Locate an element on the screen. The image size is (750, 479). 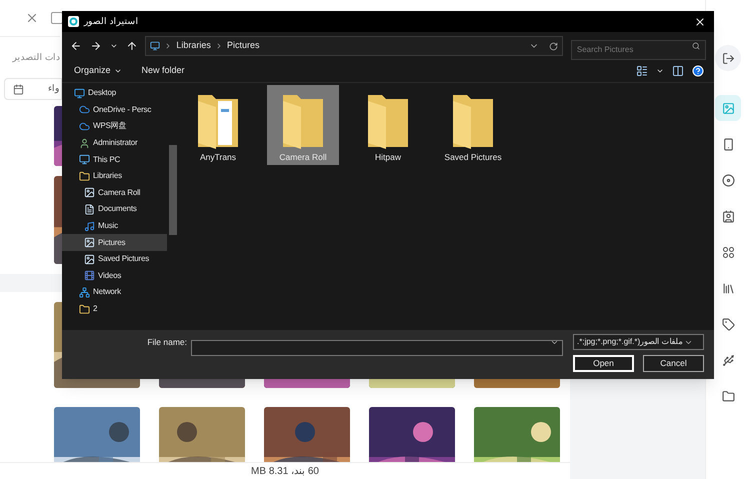
forward-icon is located at coordinates (96, 46).